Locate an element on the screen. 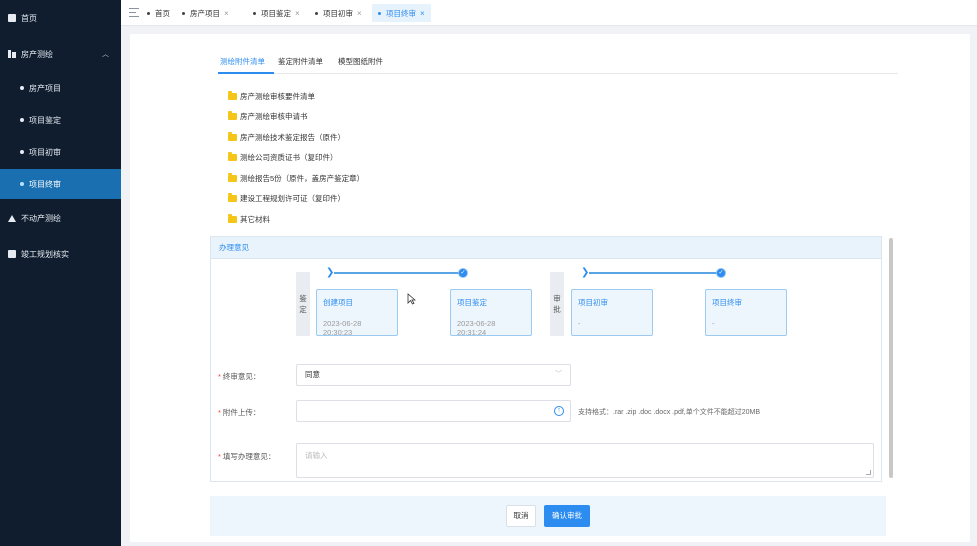 The width and height of the screenshot is (977, 546). file-item-label: 测绘公司资质证书（复印件） is located at coordinates (289, 157).